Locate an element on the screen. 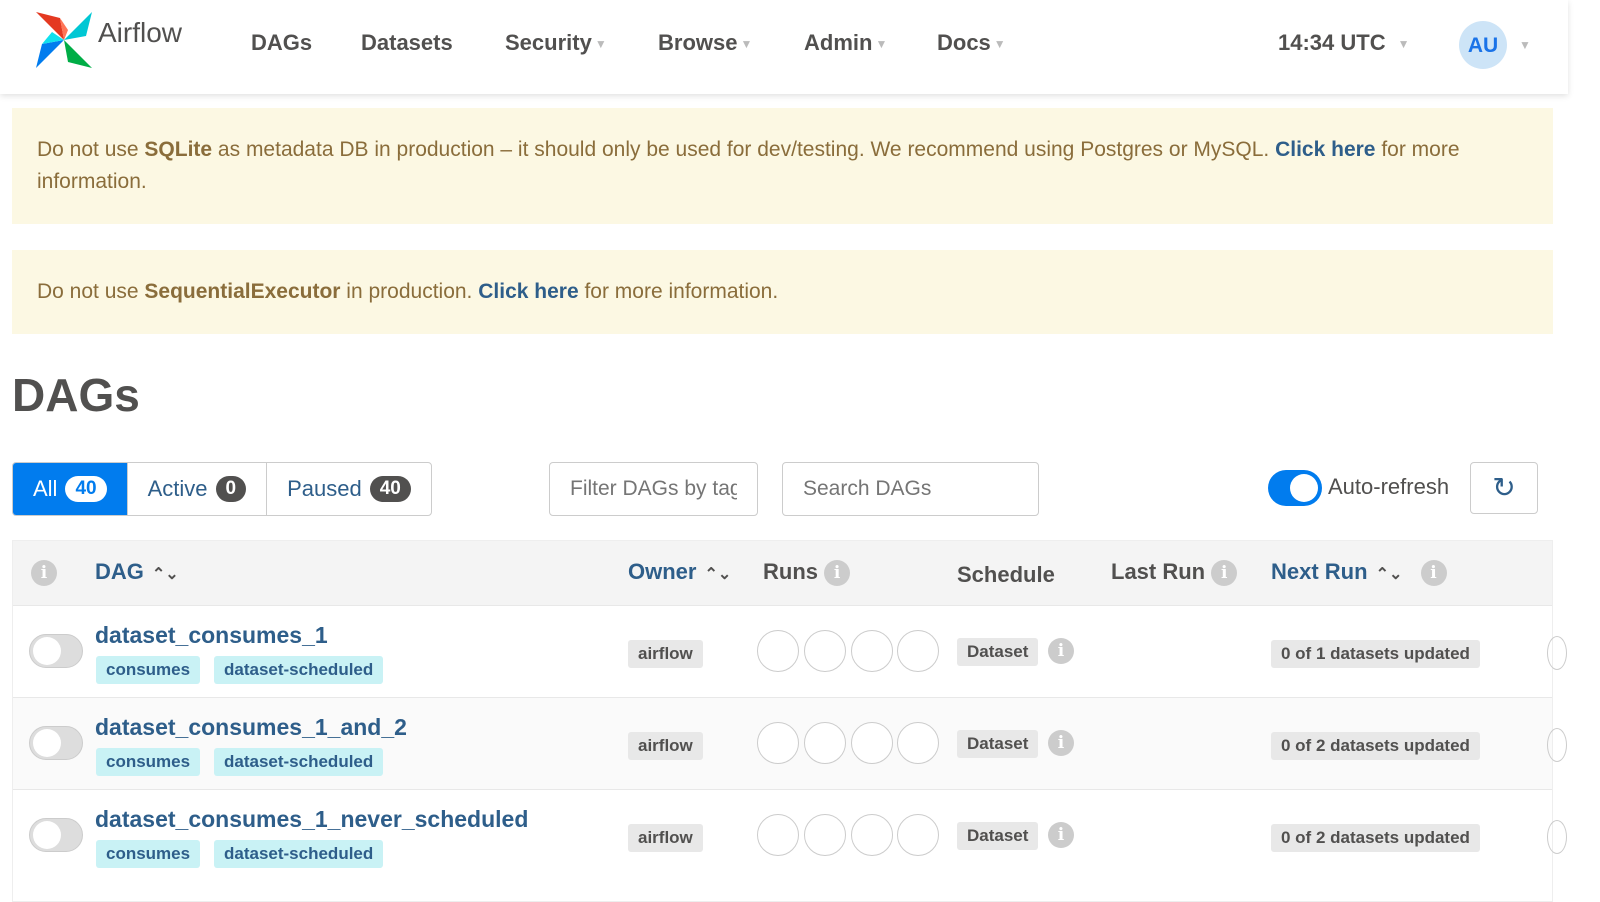  airflow-logo: Airflow is located at coordinates (108, 40).